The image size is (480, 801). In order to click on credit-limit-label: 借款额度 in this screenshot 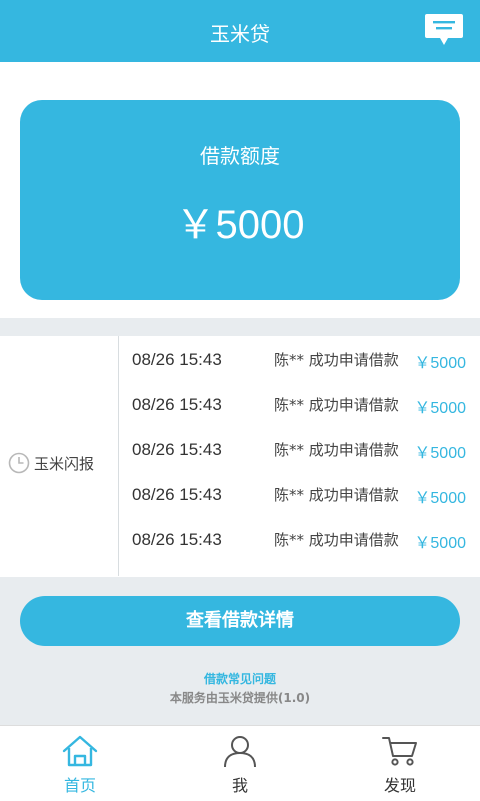, I will do `click(240, 156)`.